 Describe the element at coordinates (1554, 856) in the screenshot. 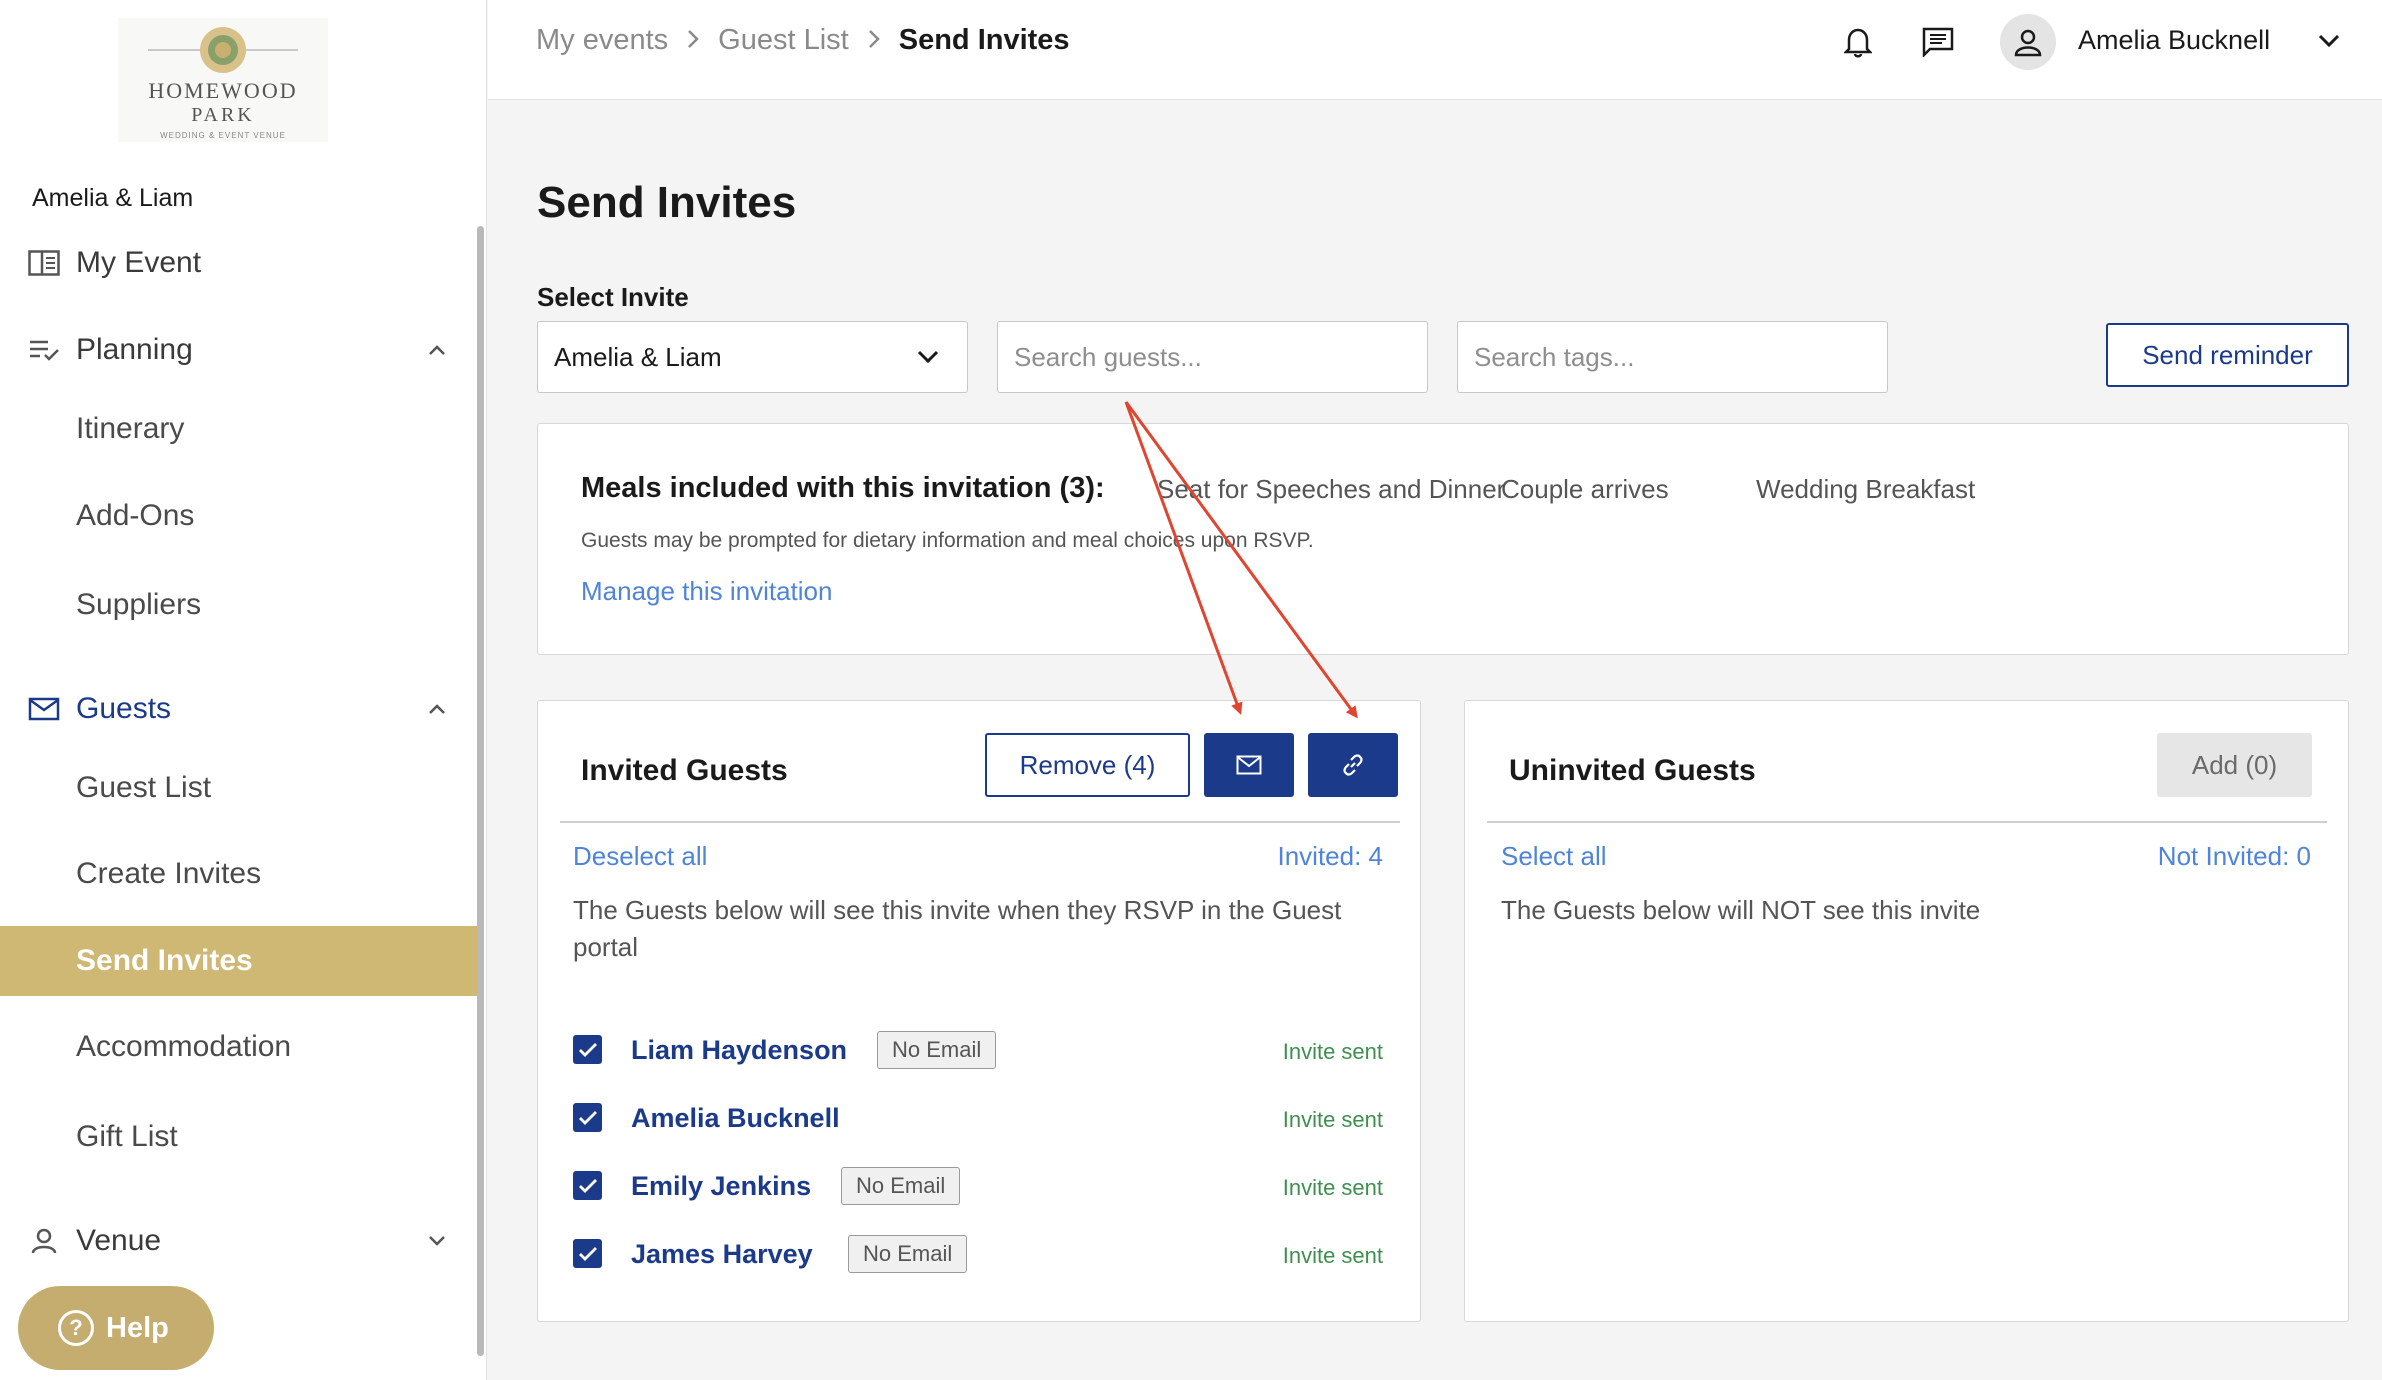

I see `select-all-link: Select all` at that location.